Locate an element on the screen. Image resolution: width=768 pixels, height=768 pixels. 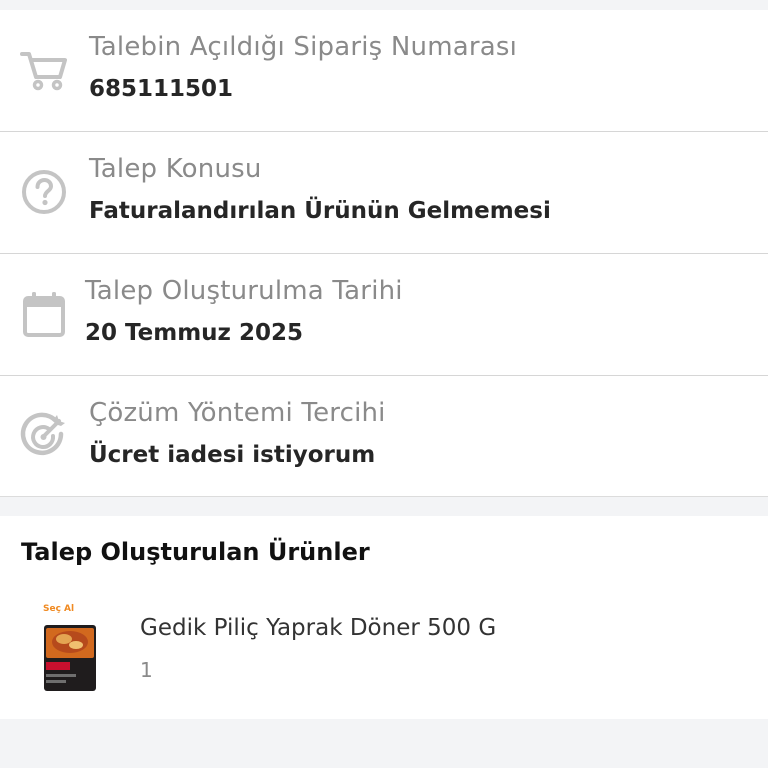
product-quantity: 1 is located at coordinates (146, 670).